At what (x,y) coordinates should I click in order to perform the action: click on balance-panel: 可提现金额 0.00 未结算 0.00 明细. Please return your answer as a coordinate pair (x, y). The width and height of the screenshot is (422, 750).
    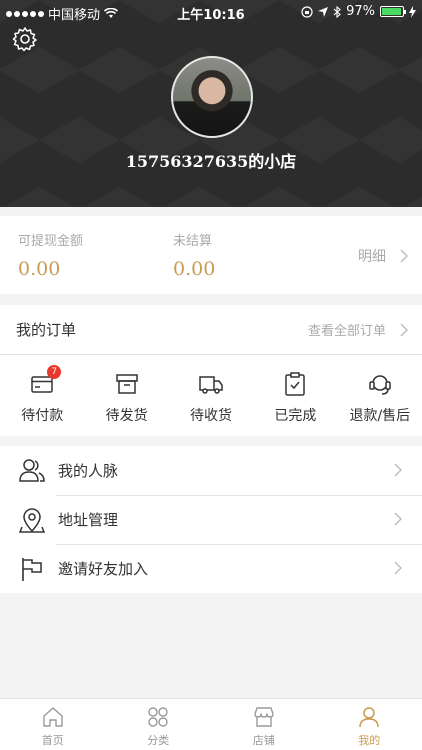
    Looking at the image, I should click on (211, 255).